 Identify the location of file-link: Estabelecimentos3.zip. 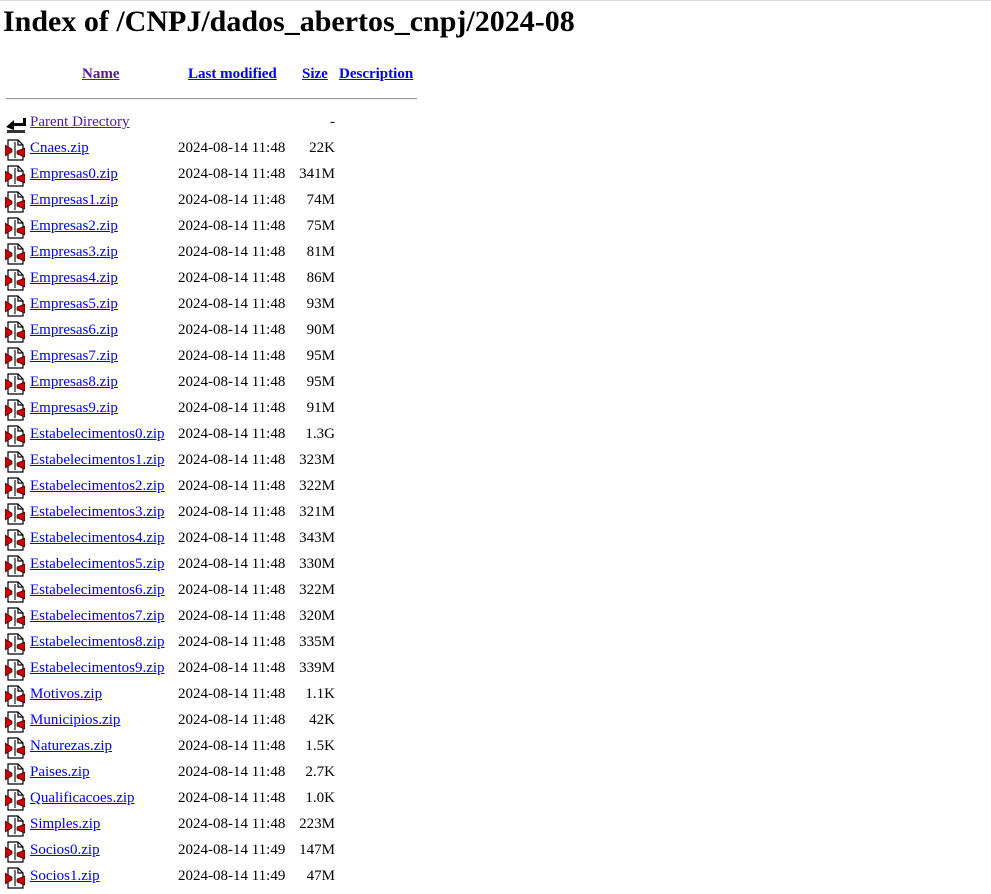
(97, 512).